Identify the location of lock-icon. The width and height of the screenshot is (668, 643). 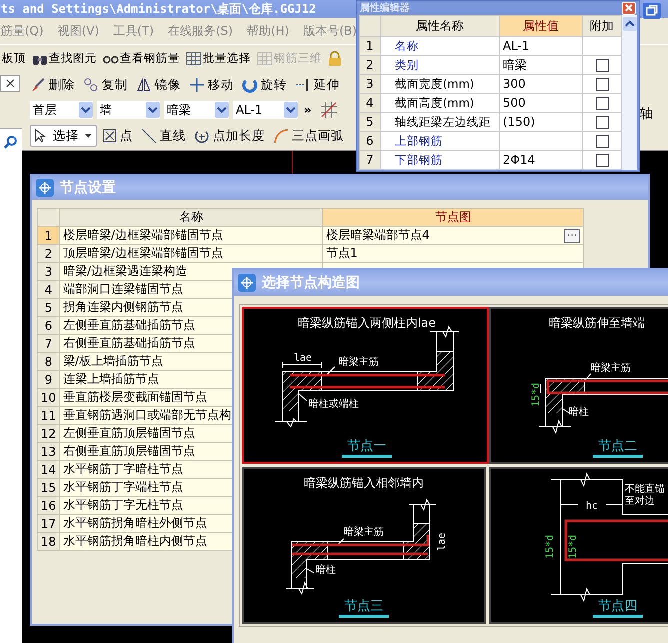
(335, 58).